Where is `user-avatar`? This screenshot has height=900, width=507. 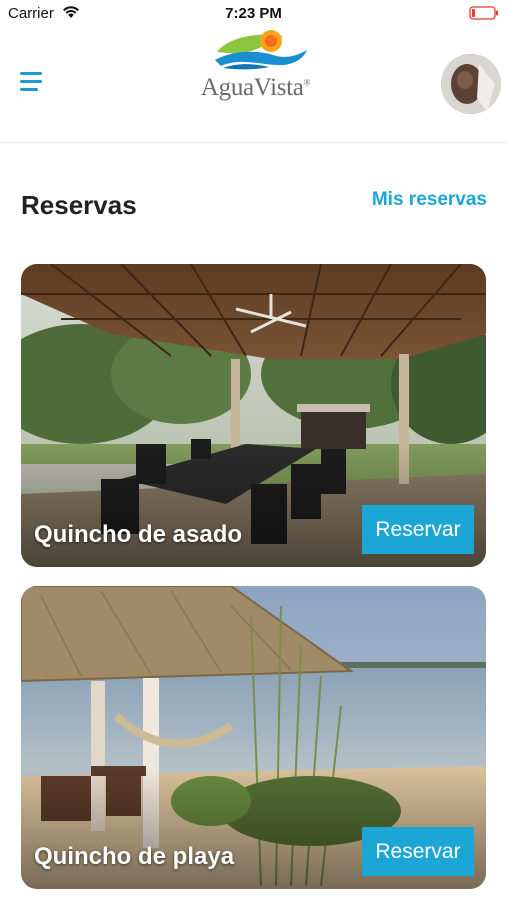 user-avatar is located at coordinates (471, 84).